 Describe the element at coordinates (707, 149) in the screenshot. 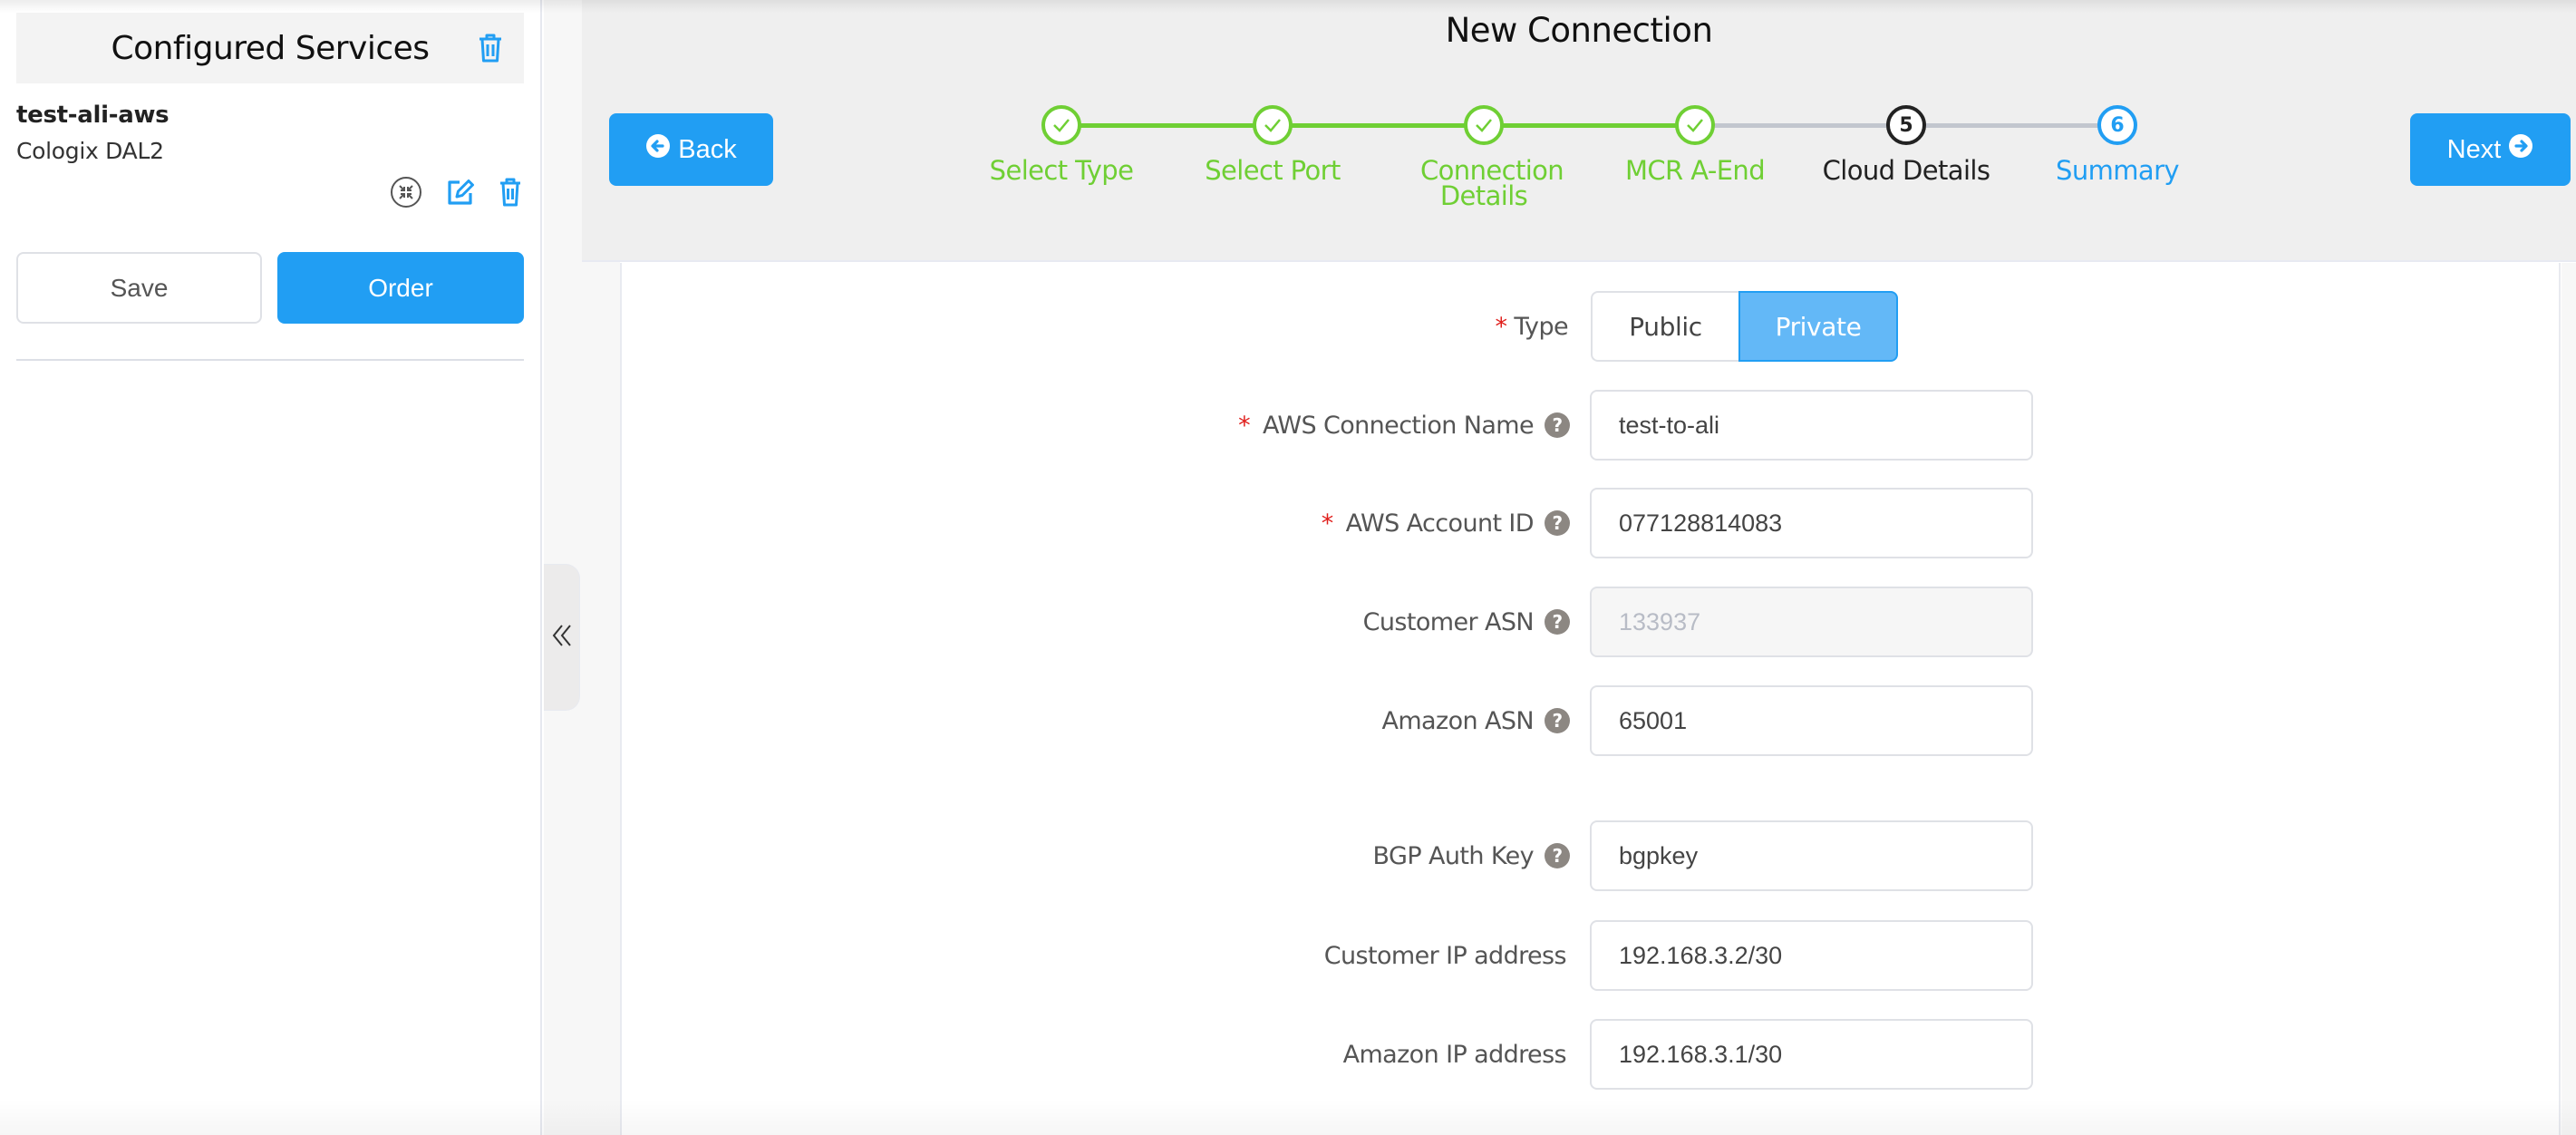

I see `back-label: Back` at that location.